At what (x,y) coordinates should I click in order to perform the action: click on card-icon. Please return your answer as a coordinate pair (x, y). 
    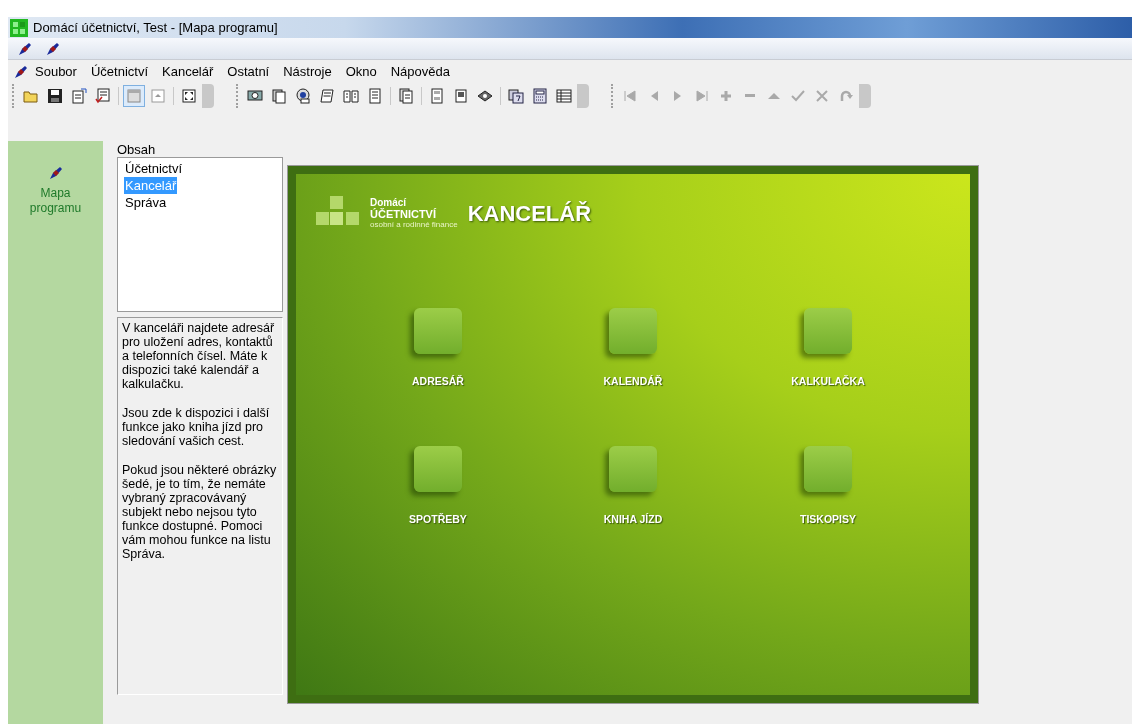
    Looking at the image, I should click on (461, 95).